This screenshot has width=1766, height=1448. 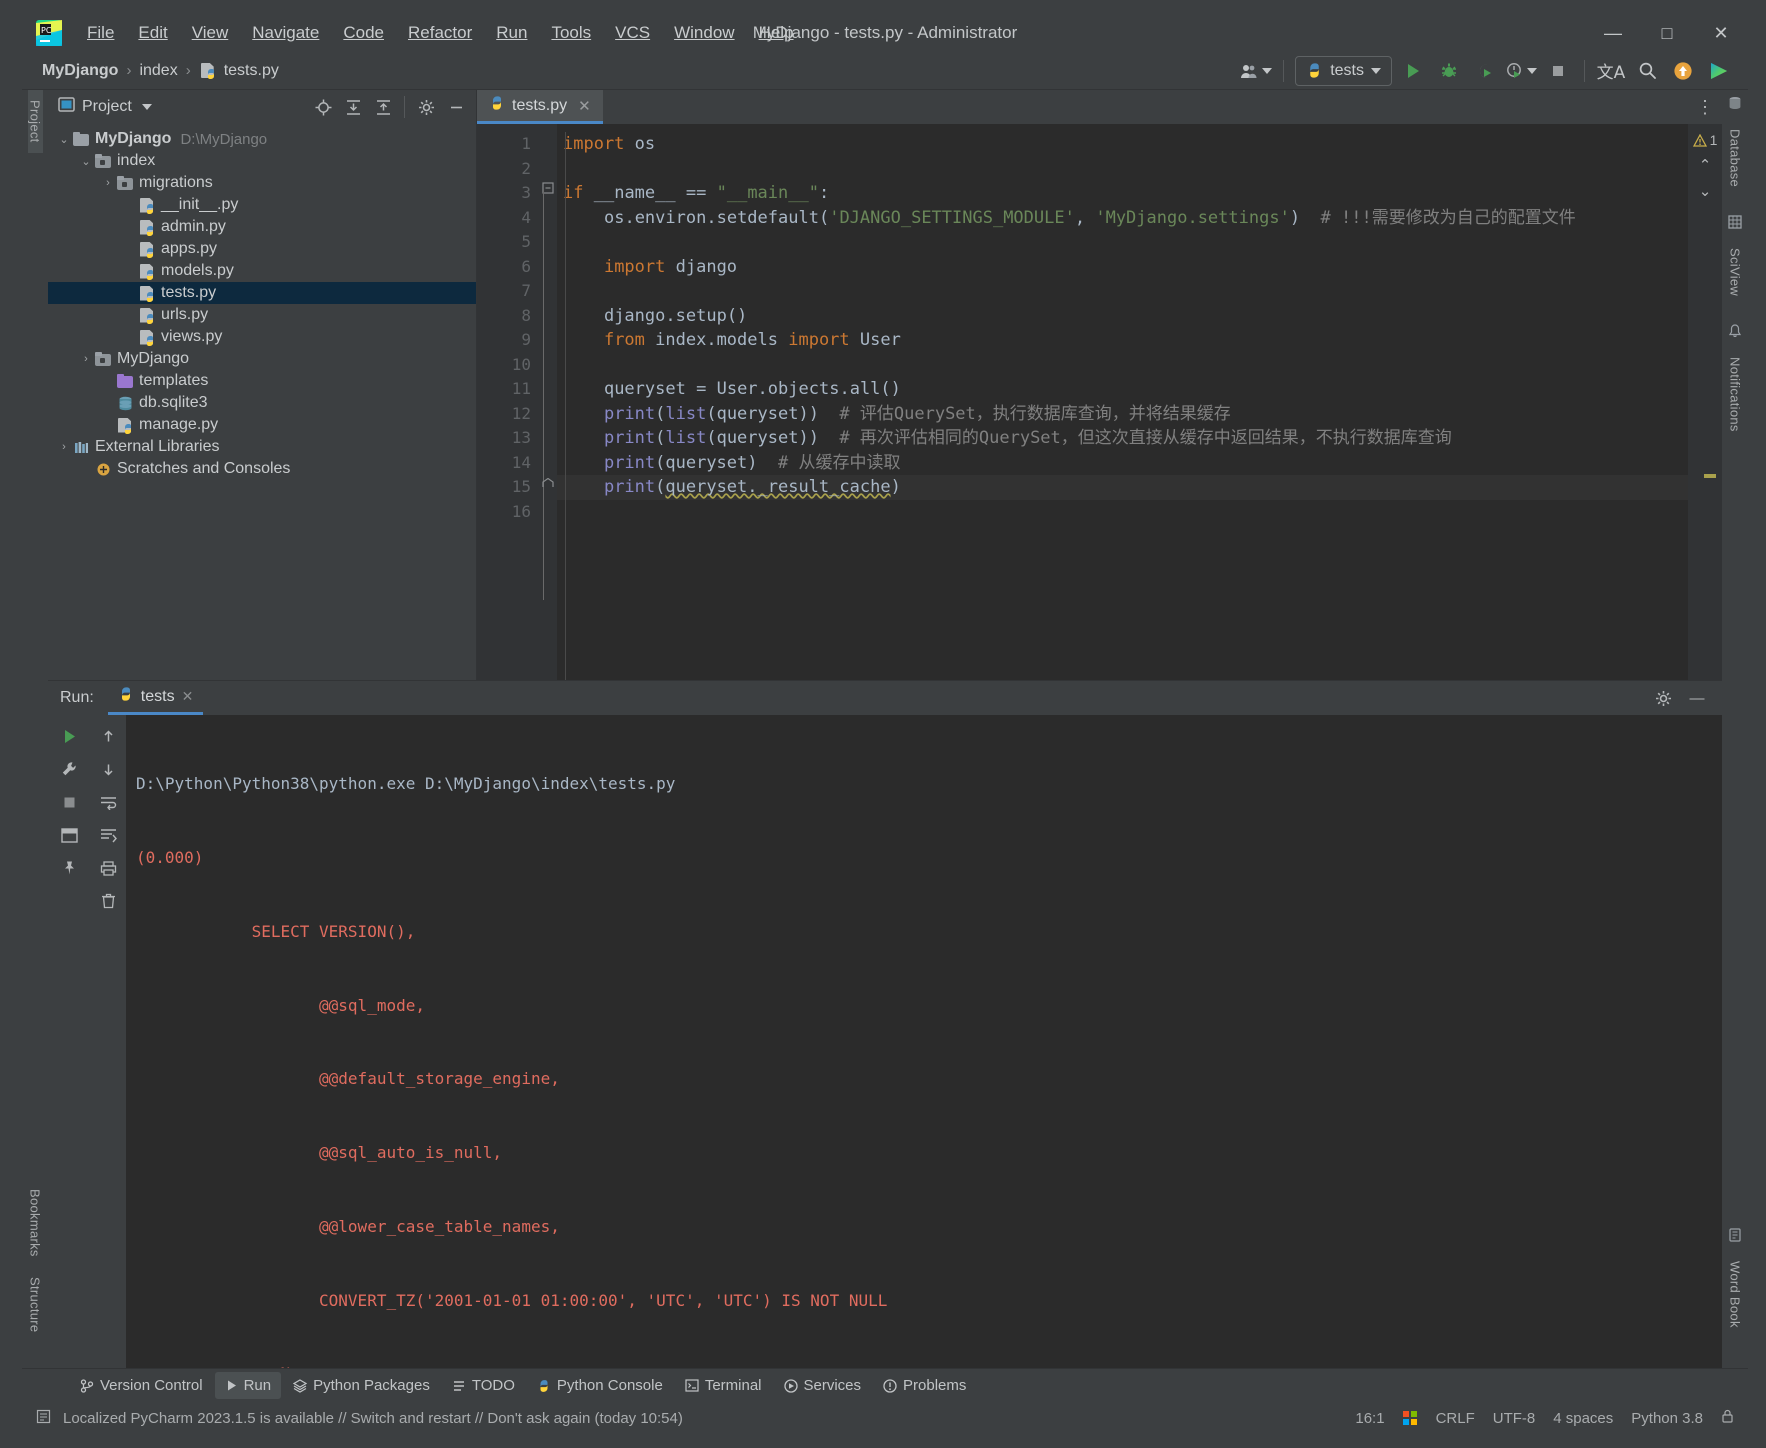 I want to click on sidebar-item-bookmarks: Bookmarks, so click(x=35, y=1223).